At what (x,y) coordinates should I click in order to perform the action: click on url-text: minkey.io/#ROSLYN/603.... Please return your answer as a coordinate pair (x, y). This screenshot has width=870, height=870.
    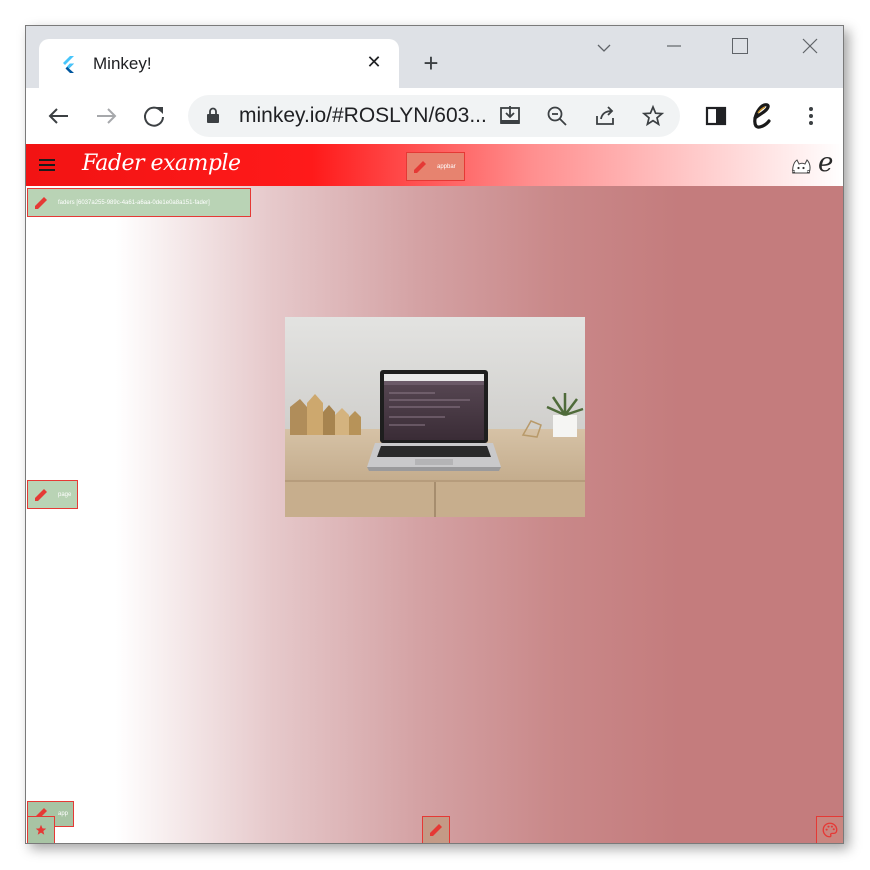
    Looking at the image, I should click on (363, 116).